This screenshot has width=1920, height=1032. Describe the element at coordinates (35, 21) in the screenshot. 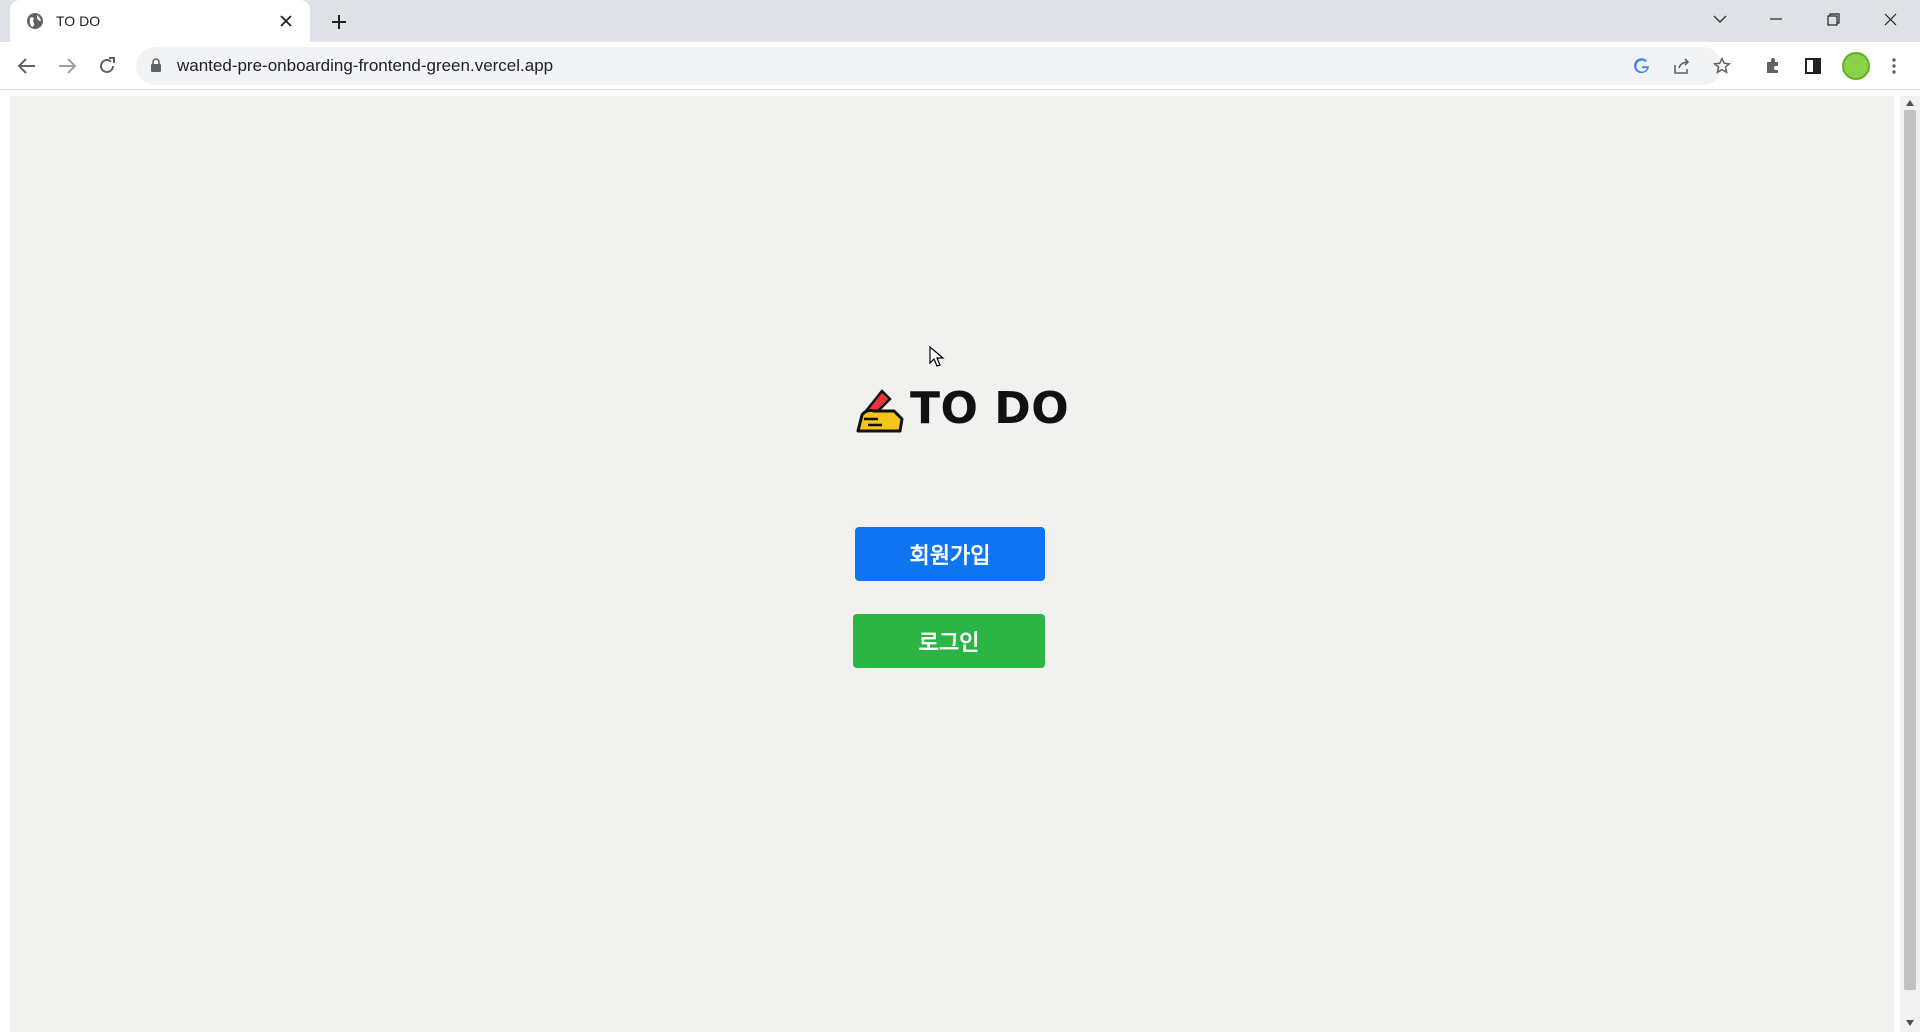

I see `globe-icon` at that location.